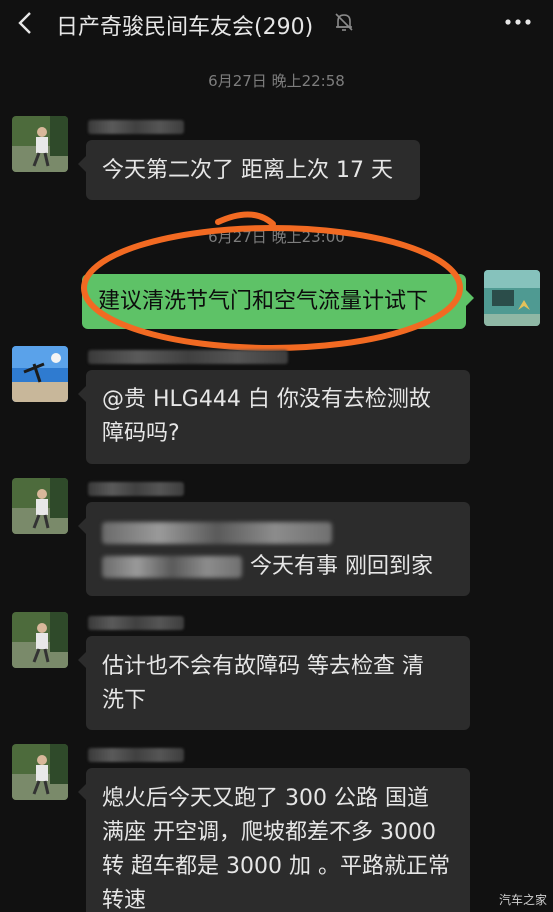 This screenshot has width=553, height=912. I want to click on chat-title: 日产奇骏民间车友会(290), so click(185, 27).